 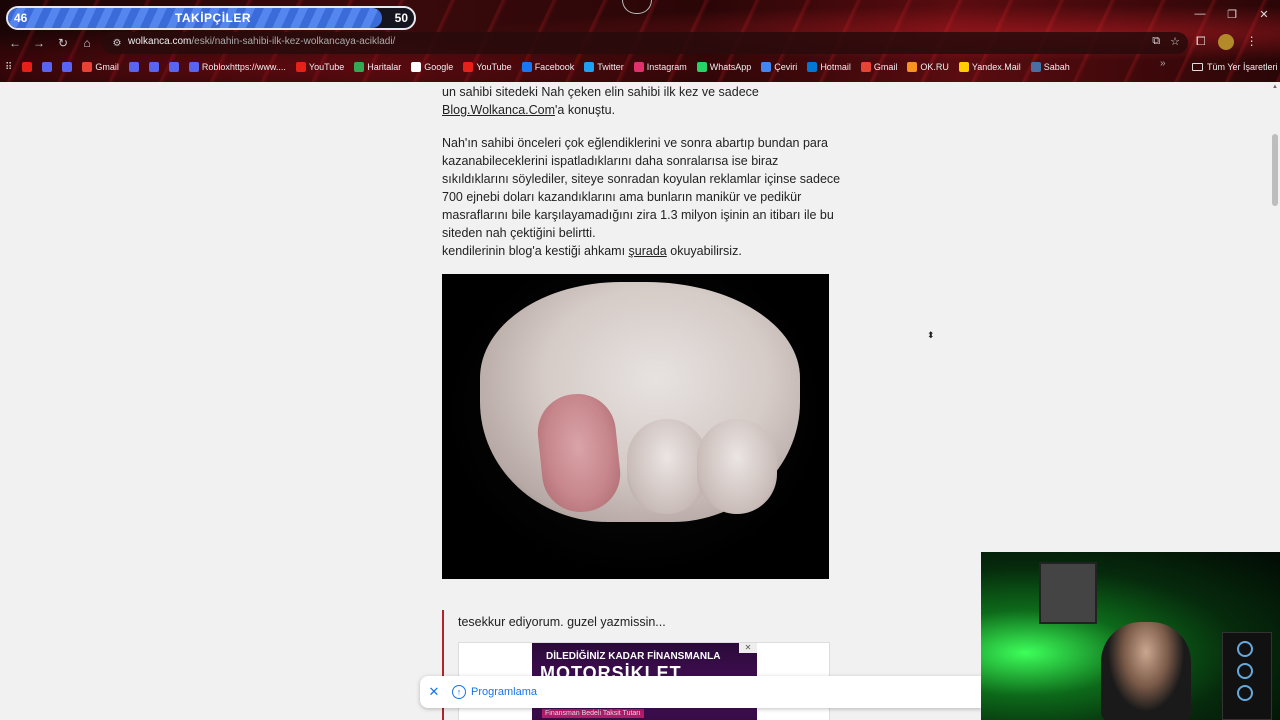 What do you see at coordinates (786, 67) in the screenshot?
I see `bookmark-label: Çeviri` at bounding box center [786, 67].